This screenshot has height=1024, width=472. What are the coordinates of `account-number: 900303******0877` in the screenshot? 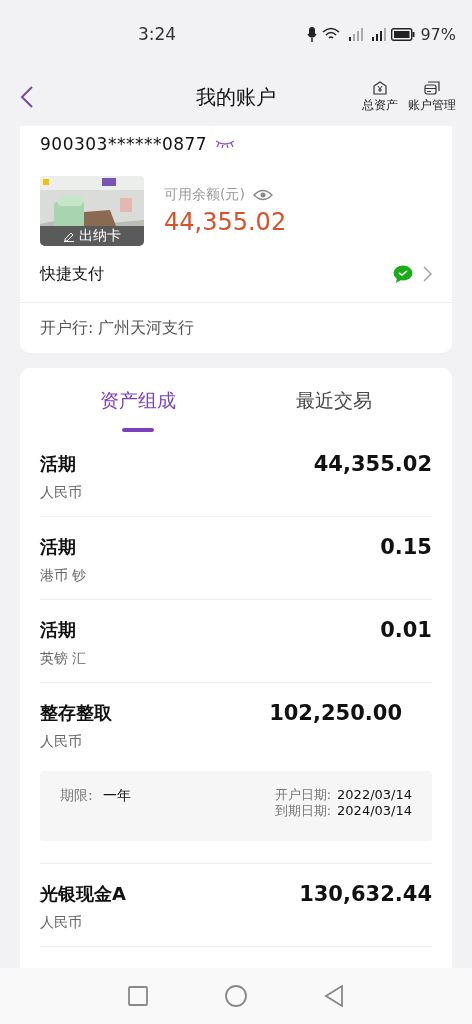 It's located at (124, 144).